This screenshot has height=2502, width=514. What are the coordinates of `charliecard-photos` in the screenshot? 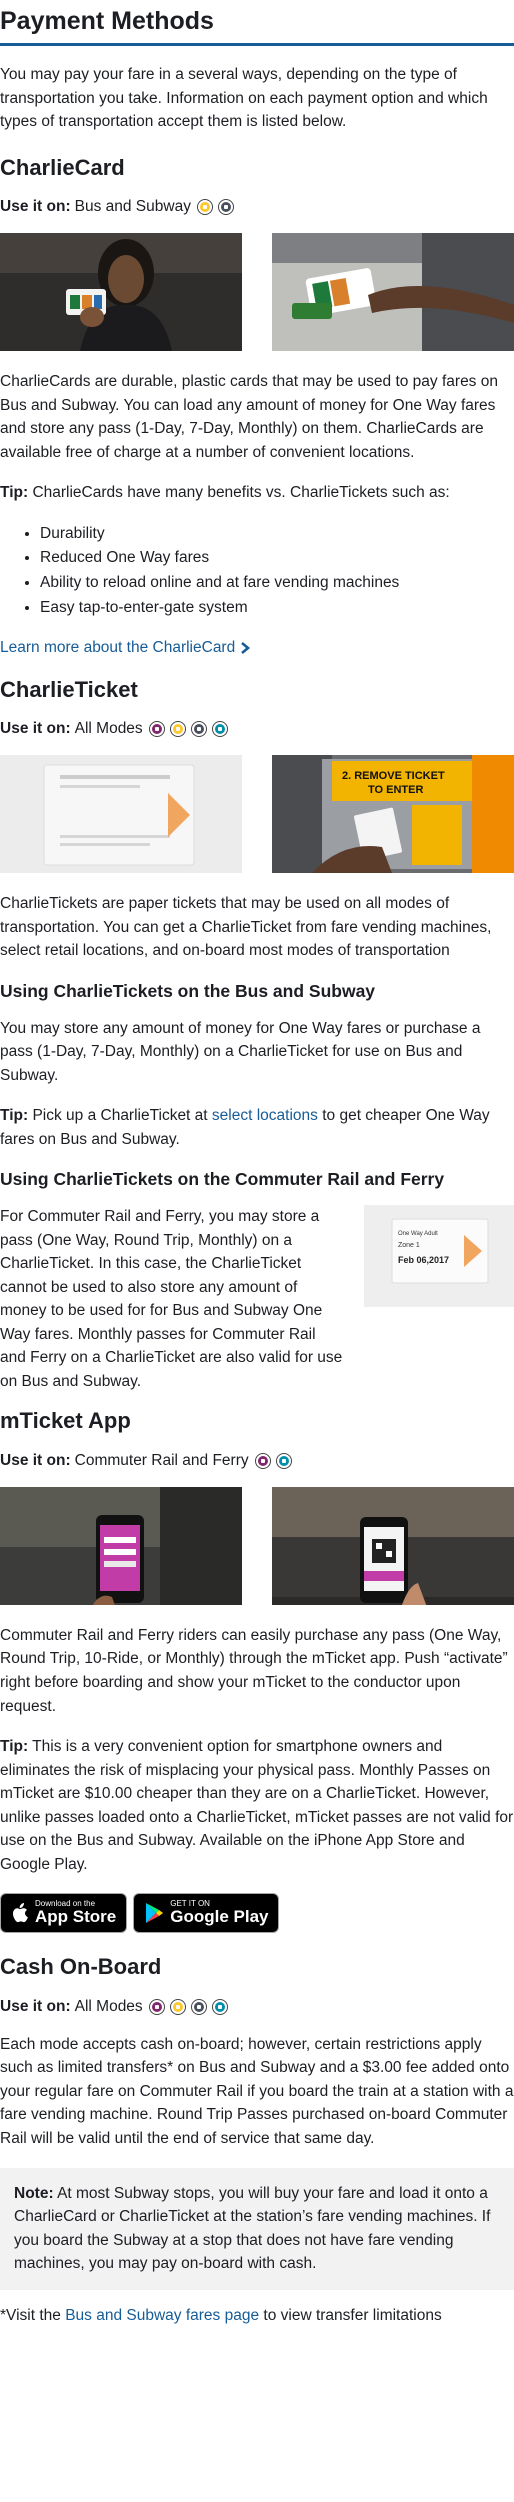 It's located at (257, 292).